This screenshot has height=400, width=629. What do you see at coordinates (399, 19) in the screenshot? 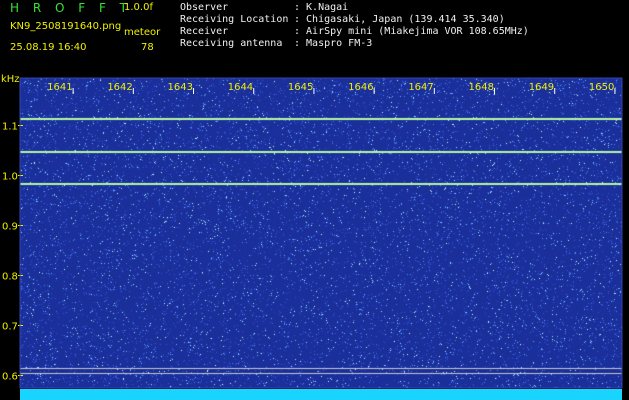
I see `info-value: : Chigasaki, Japan (139.414 35.340)` at bounding box center [399, 19].